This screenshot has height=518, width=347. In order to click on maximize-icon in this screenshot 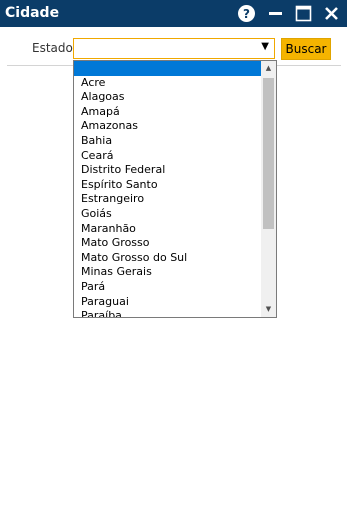, I will do `click(303, 13)`.